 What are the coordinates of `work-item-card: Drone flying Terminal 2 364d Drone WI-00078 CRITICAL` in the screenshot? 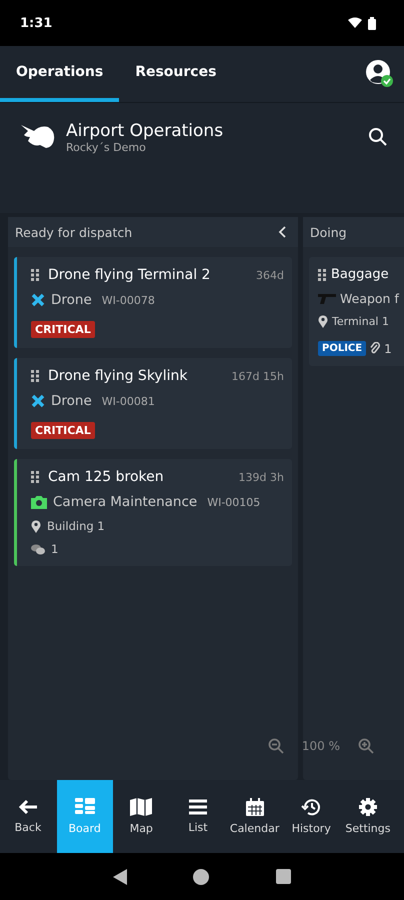 It's located at (153, 302).